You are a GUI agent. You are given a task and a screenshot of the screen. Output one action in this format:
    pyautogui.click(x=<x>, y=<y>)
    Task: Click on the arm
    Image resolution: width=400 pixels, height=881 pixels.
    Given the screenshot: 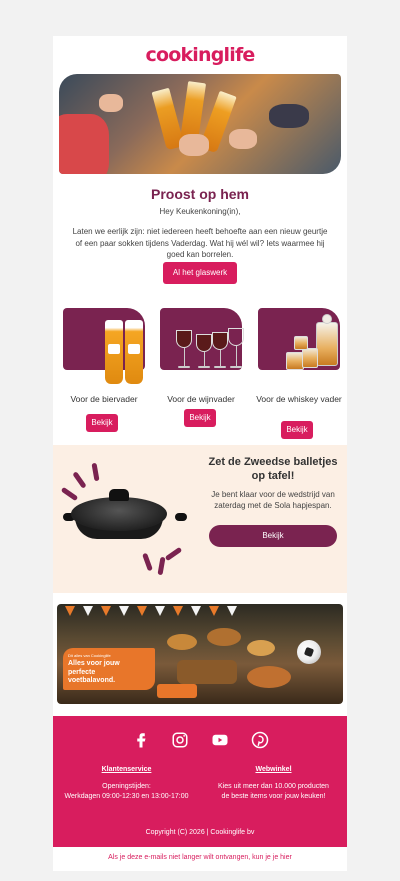 What is the action you would take?
    pyautogui.click(x=289, y=116)
    